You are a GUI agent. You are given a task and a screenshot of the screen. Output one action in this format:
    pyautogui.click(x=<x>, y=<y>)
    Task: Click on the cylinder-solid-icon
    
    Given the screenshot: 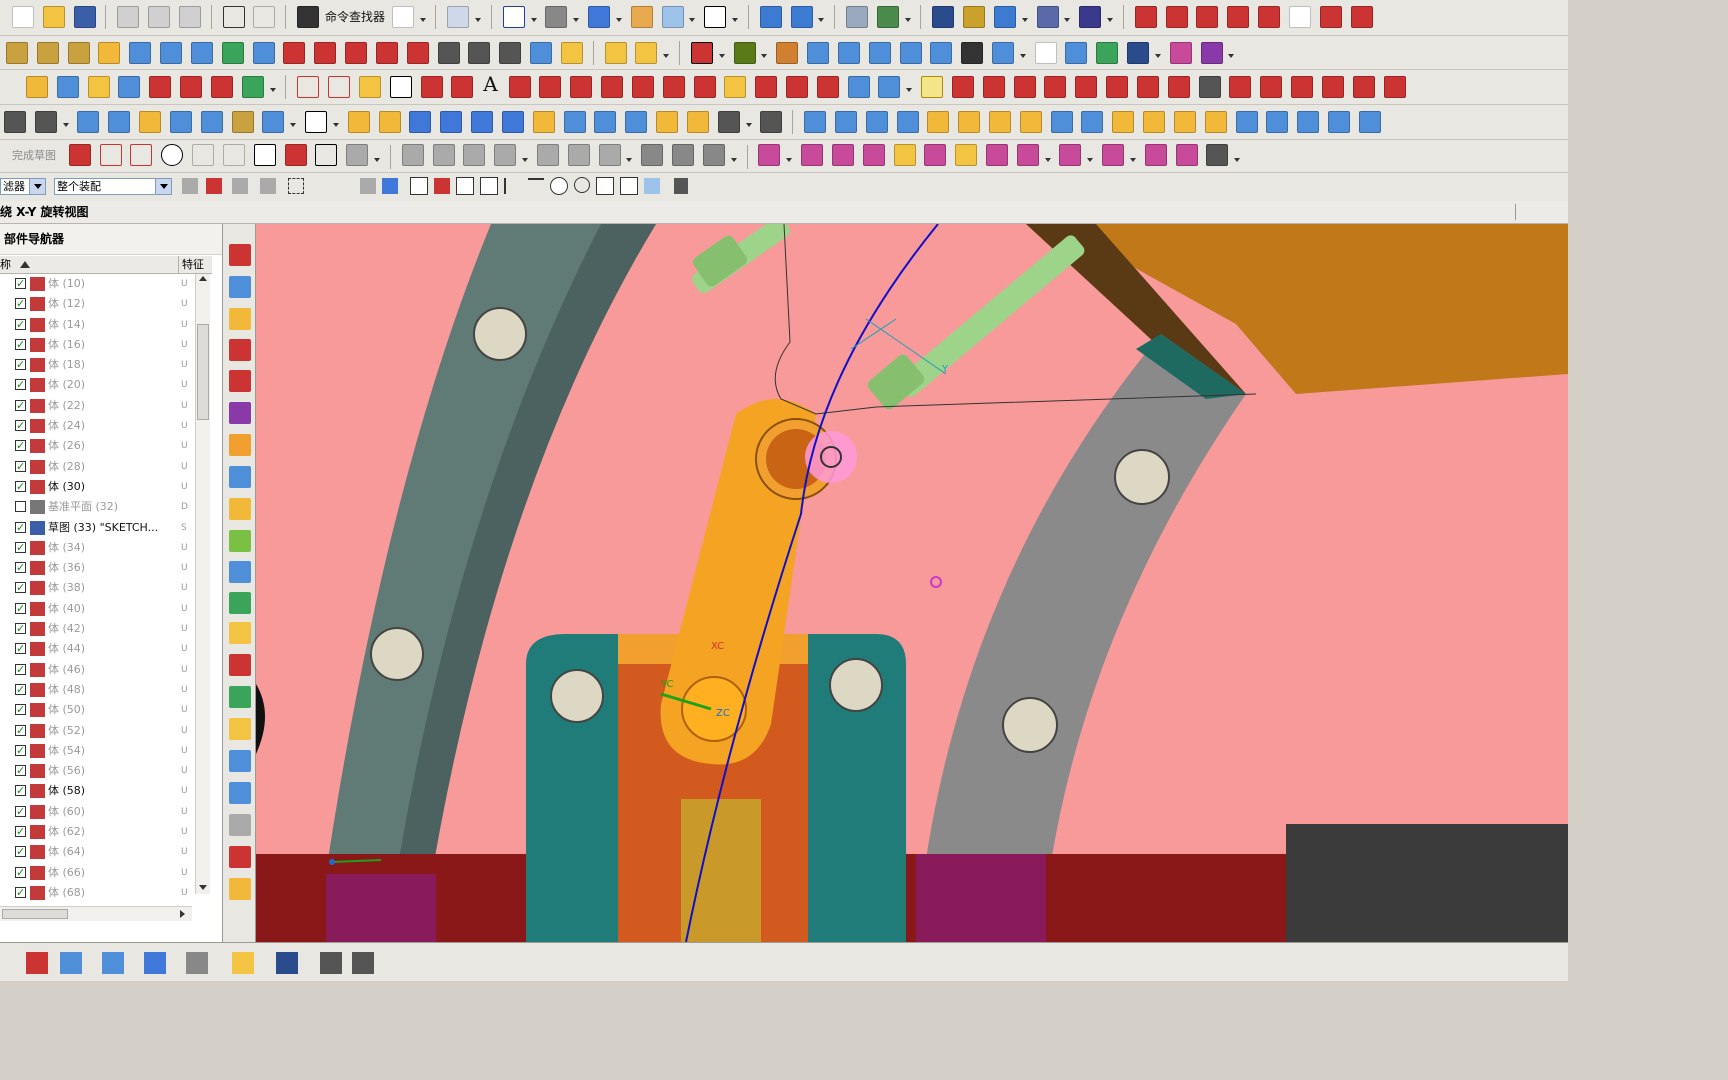 What is the action you would take?
    pyautogui.click(x=636, y=122)
    